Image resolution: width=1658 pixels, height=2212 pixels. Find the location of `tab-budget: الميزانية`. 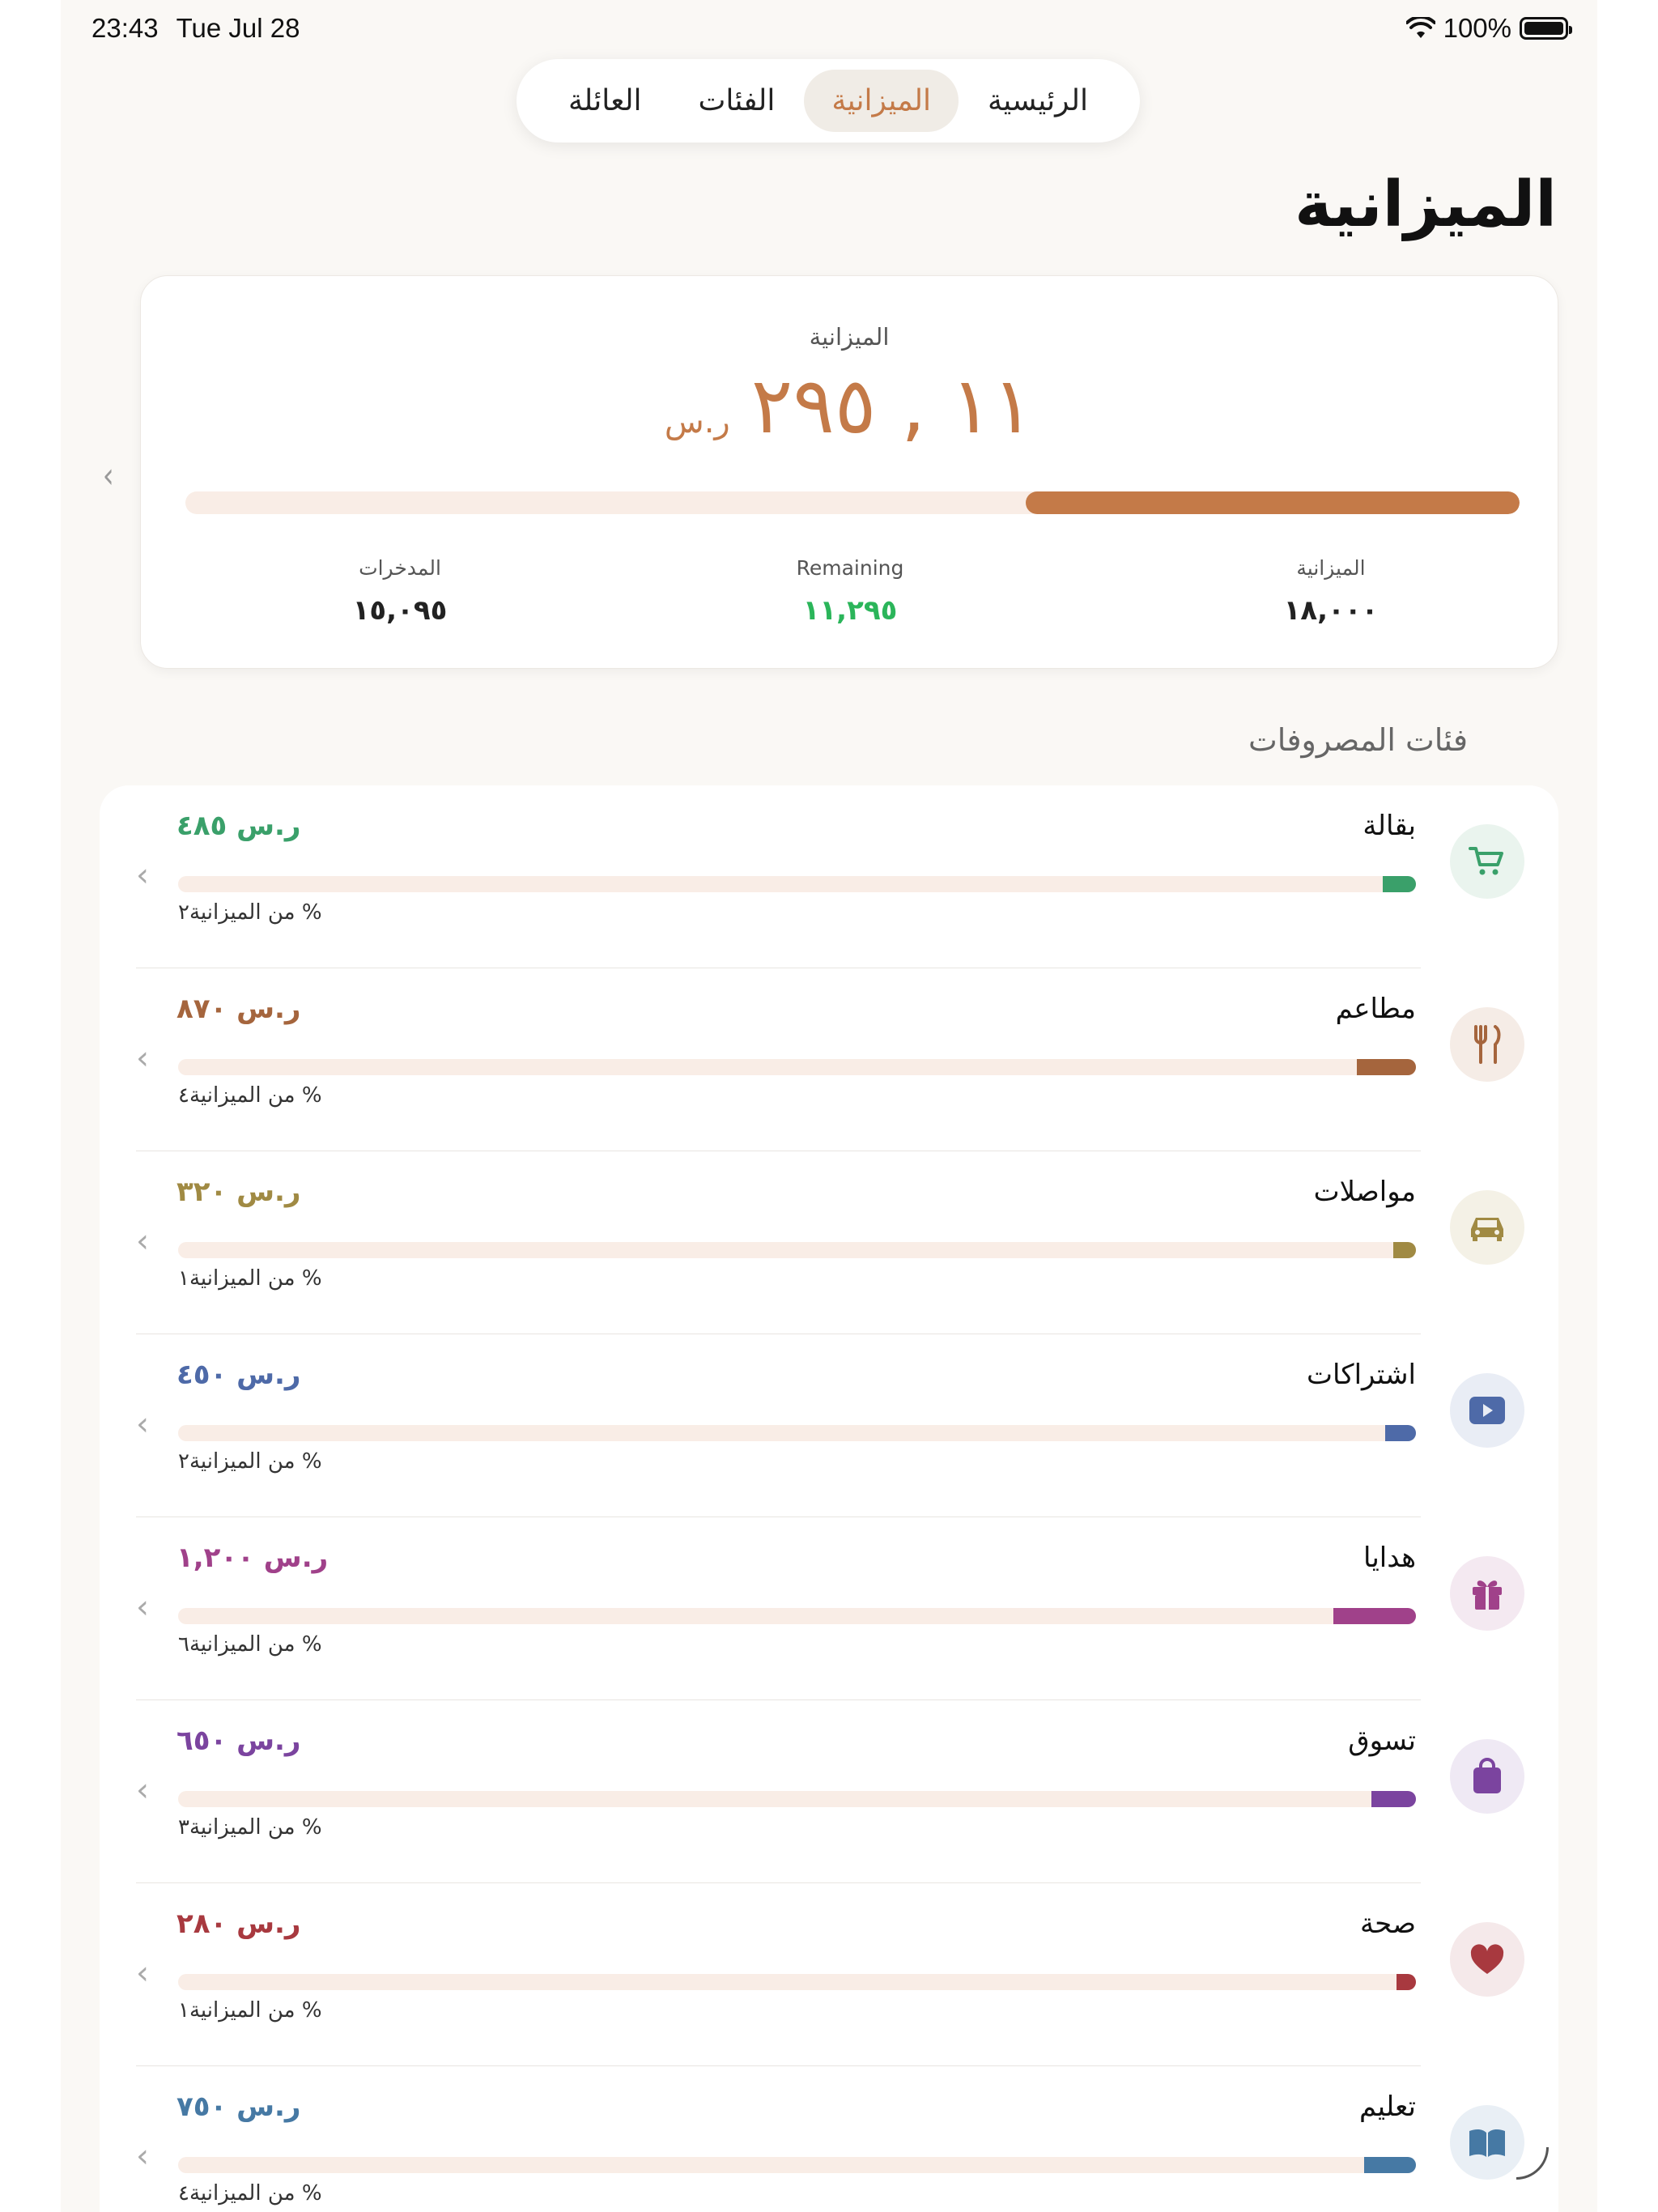

tab-budget: الميزانية is located at coordinates (881, 101).